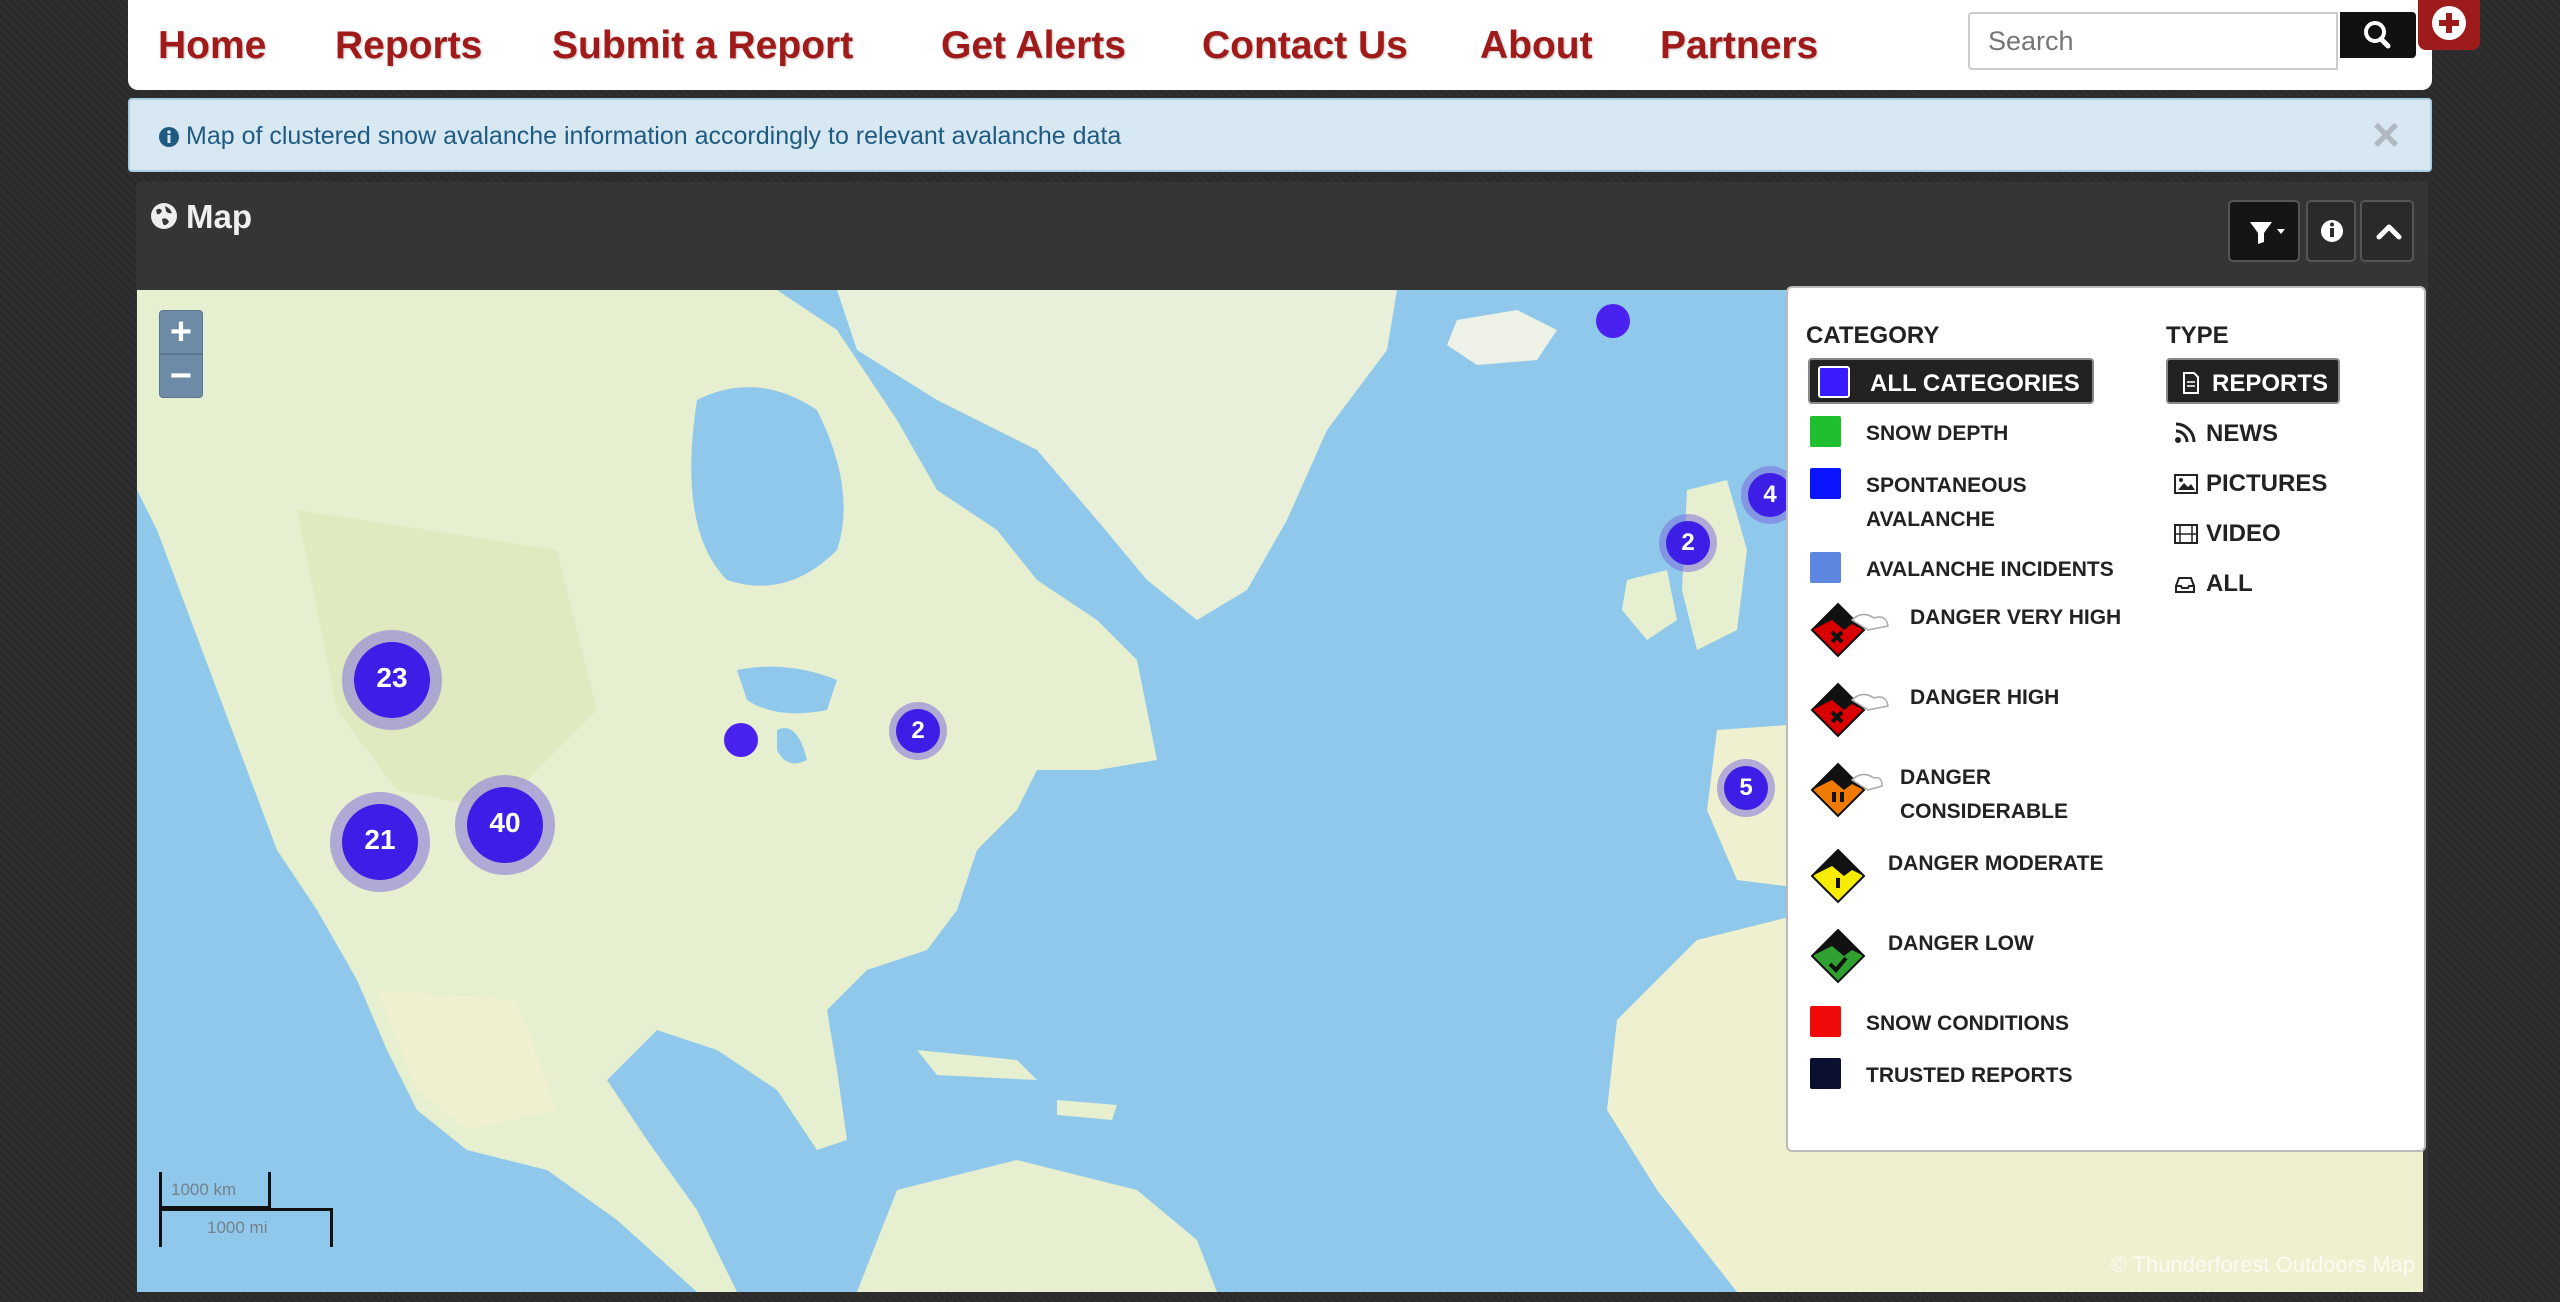 The width and height of the screenshot is (2560, 1302). Describe the element at coordinates (2229, 583) in the screenshot. I see `type-all-label: ALL` at that location.